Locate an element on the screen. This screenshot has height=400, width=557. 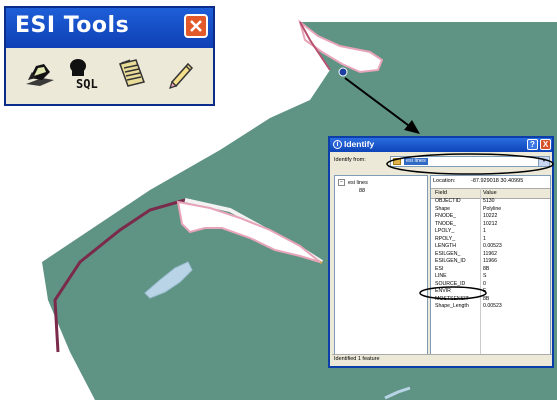
identify-from-value: esi lines is located at coordinates (416, 161).